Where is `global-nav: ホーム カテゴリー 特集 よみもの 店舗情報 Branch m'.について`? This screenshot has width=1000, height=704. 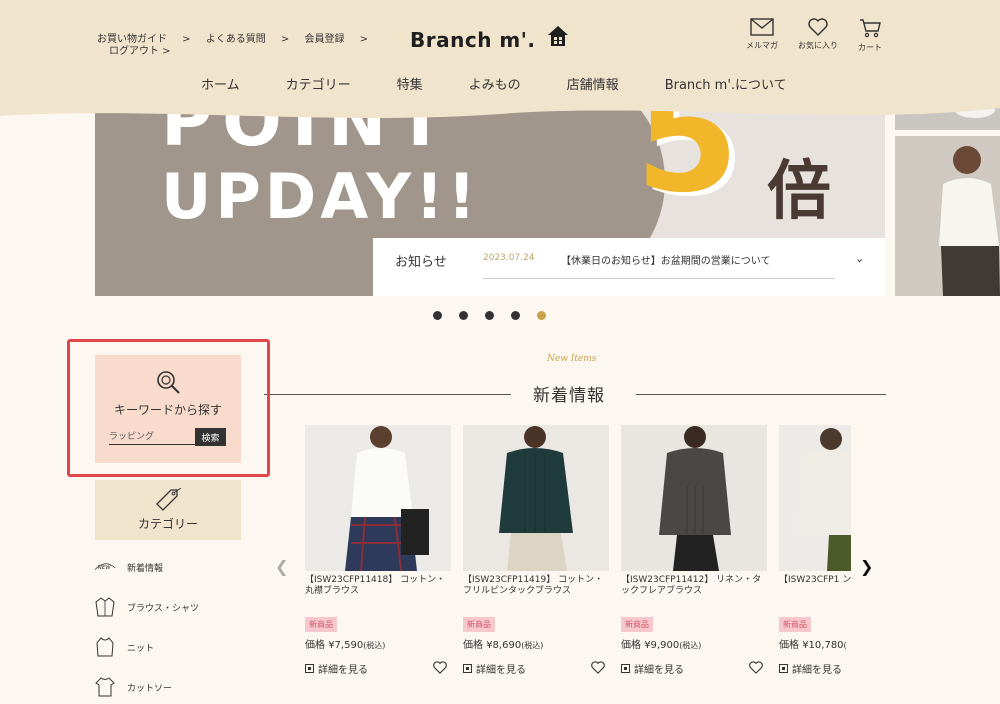 global-nav: ホーム カテゴリー 特集 よみもの 店舗情報 Branch m'.について is located at coordinates (494, 83).